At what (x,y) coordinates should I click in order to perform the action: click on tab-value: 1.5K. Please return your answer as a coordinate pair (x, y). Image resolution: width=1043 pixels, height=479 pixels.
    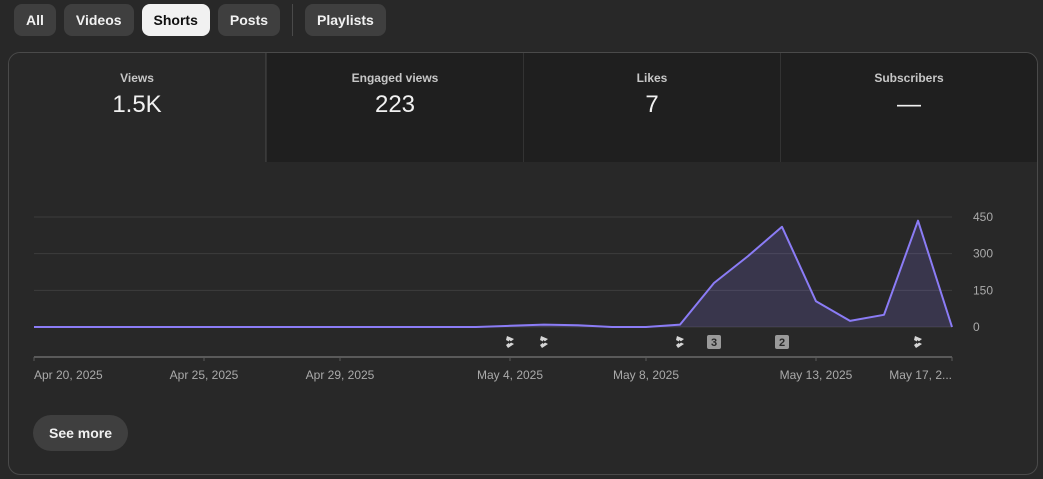
    Looking at the image, I should click on (137, 104).